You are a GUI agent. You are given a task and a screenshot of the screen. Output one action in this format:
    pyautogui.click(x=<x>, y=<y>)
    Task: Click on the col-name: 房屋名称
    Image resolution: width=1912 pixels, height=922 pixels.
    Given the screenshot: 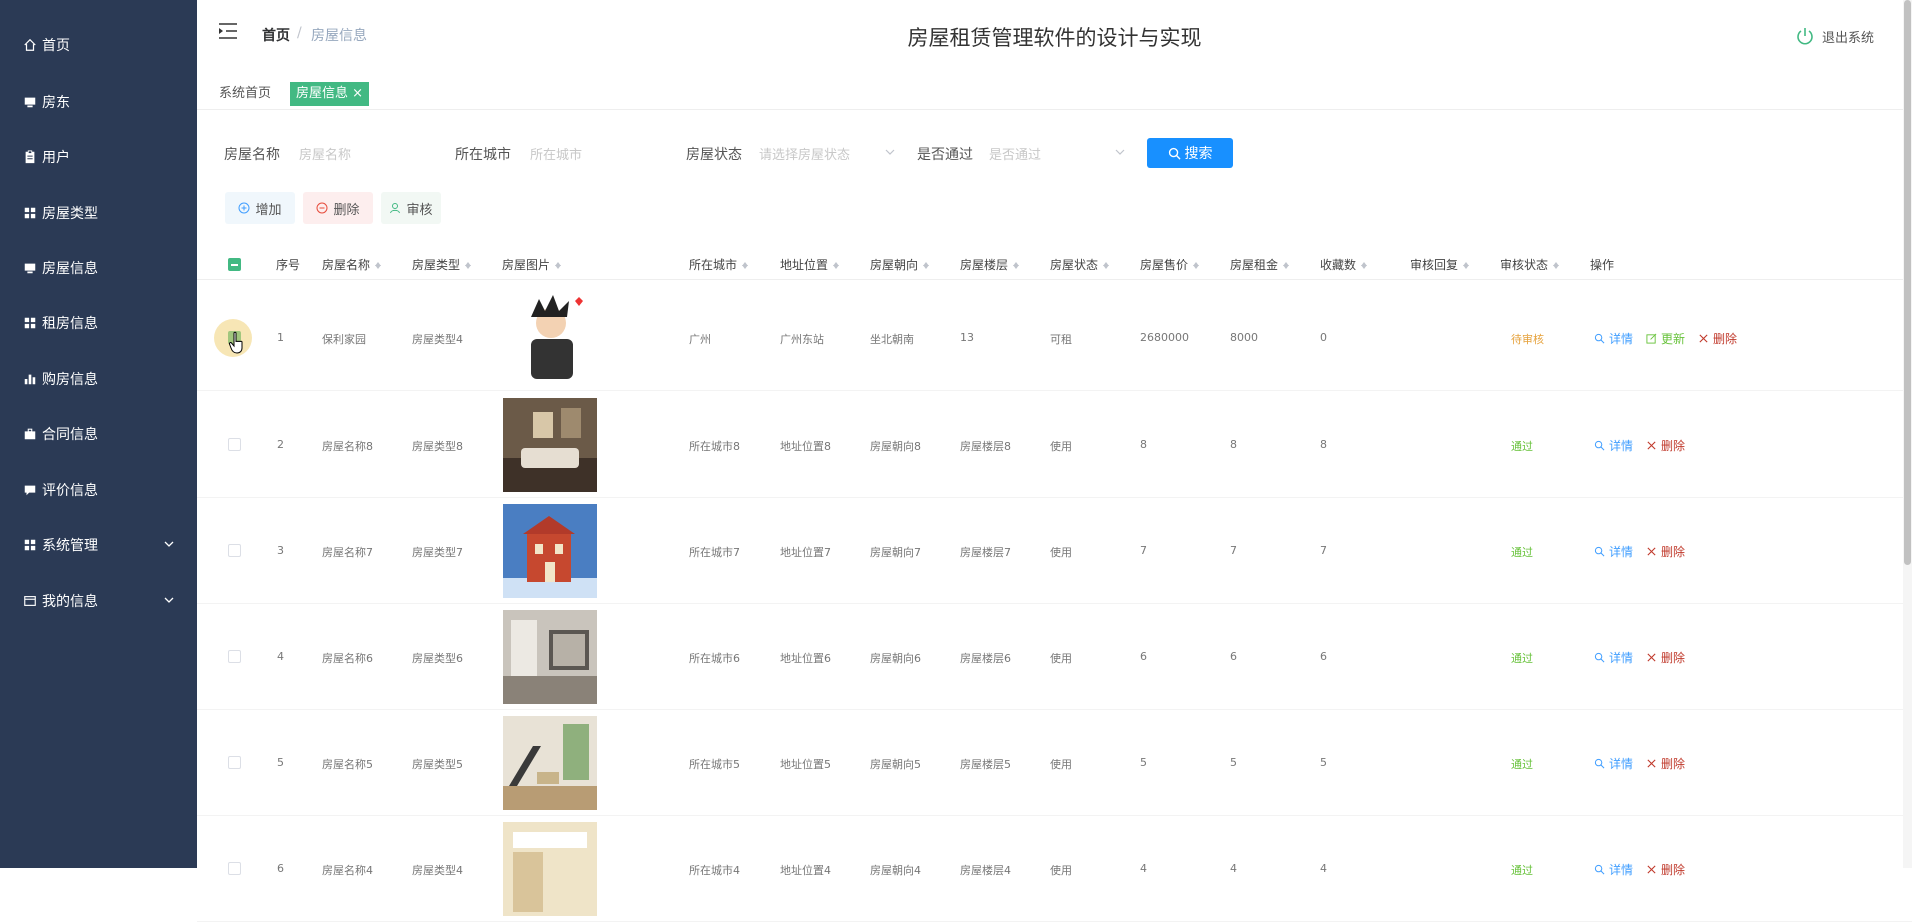 What is the action you would take?
    pyautogui.click(x=352, y=264)
    